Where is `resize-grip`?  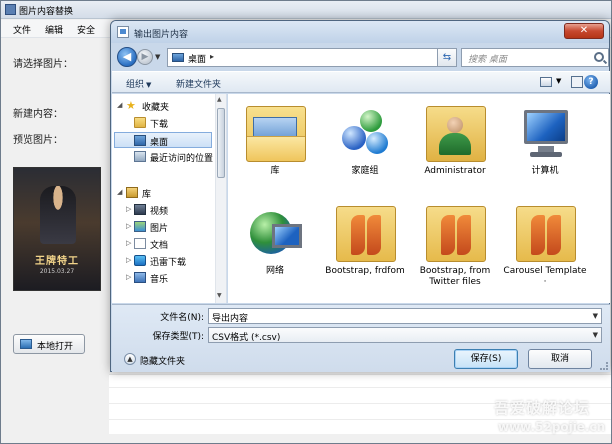
resize-grip is located at coordinates (604, 366).